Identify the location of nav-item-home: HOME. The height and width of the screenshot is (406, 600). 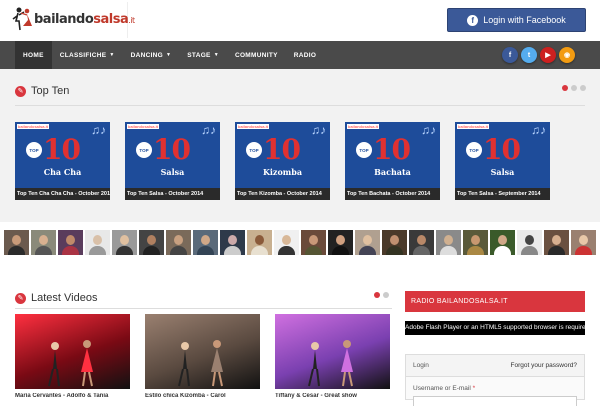
(33, 55).